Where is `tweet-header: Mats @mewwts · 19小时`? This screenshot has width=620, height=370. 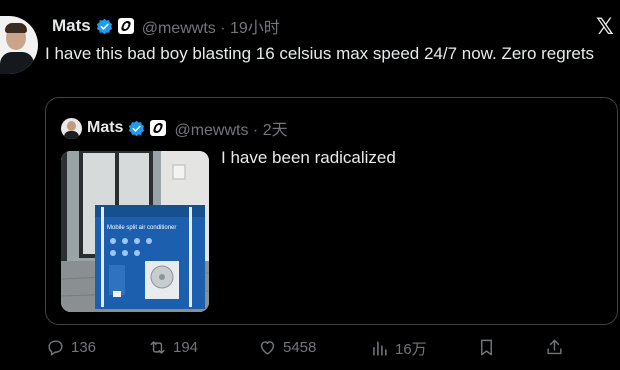 tweet-header: Mats @mewwts · 19小时 is located at coordinates (166, 26).